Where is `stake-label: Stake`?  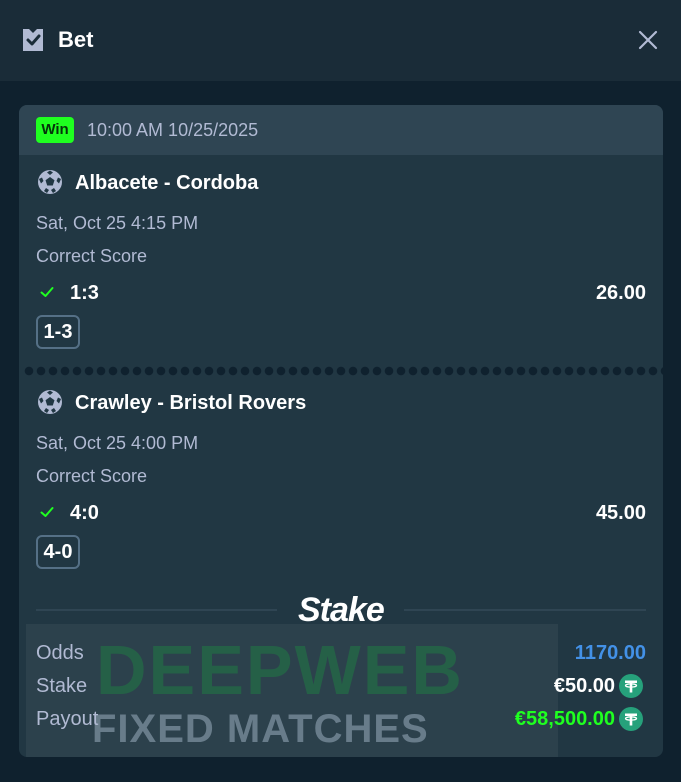
stake-label: Stake is located at coordinates (62, 686).